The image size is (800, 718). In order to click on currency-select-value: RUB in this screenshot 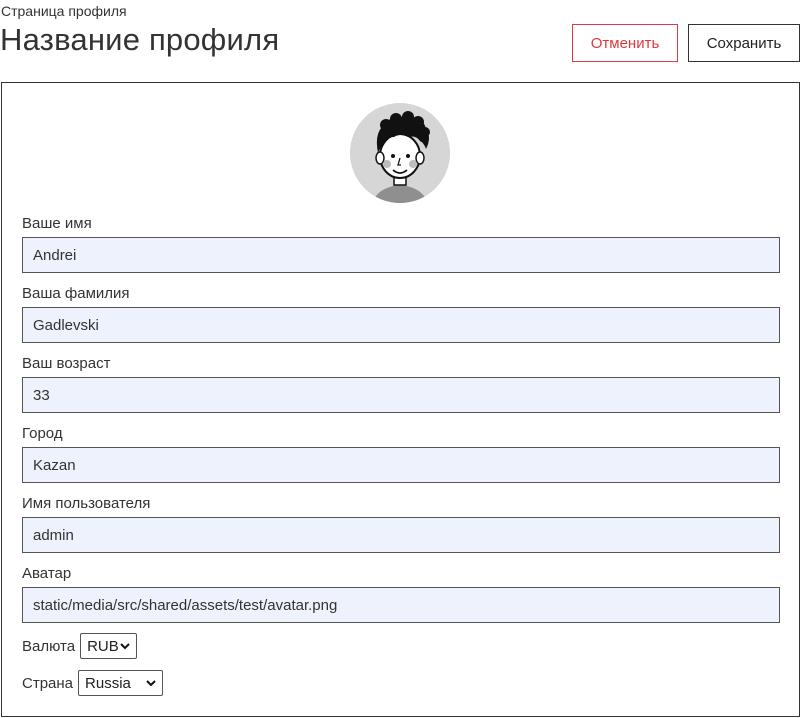, I will do `click(103, 646)`.